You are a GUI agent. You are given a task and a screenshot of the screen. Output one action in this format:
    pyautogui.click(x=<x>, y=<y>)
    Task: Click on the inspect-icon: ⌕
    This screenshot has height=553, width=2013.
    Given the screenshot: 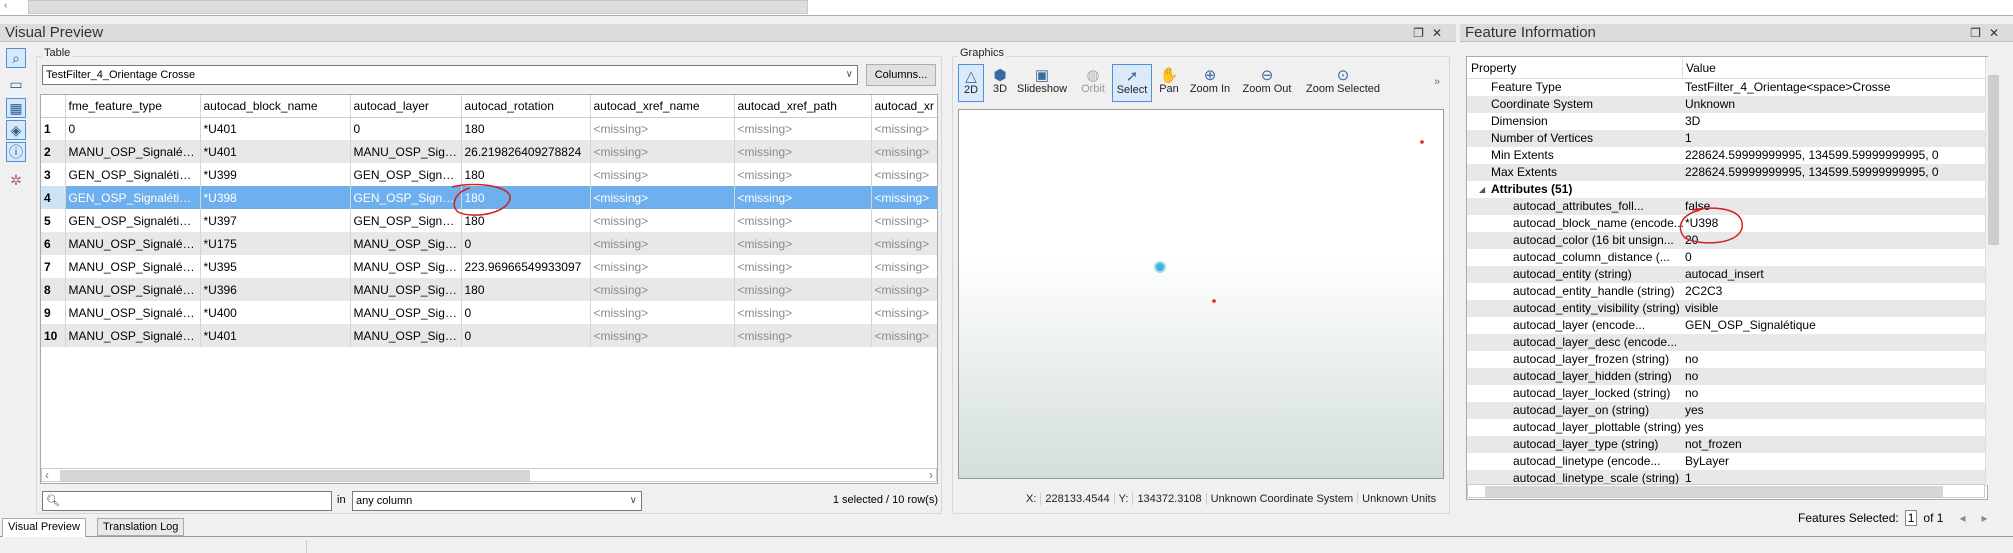 What is the action you would take?
    pyautogui.click(x=16, y=58)
    